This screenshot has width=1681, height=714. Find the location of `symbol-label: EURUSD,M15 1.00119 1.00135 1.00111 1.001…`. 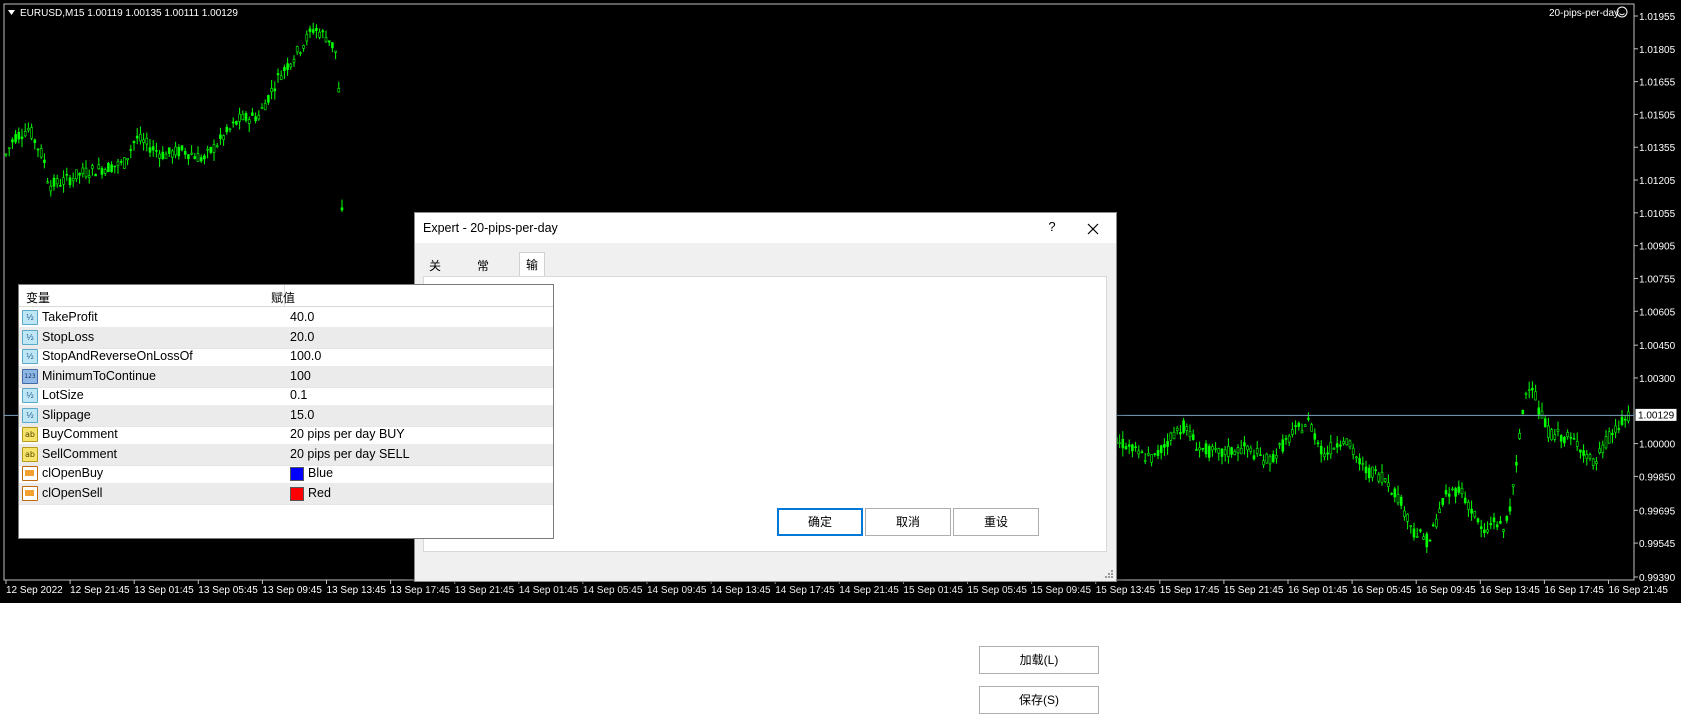

symbol-label: EURUSD,M15 1.00119 1.00135 1.00111 1.001… is located at coordinates (129, 13).